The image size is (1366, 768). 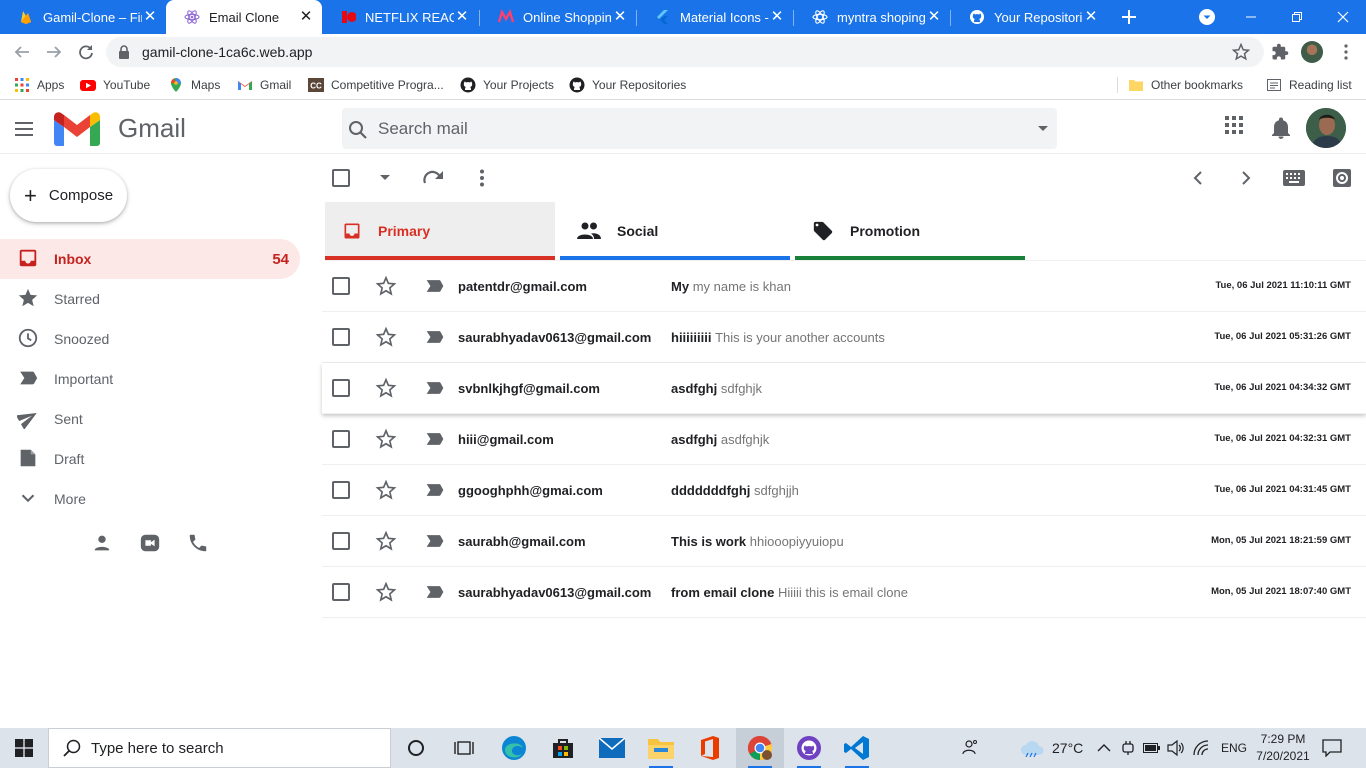 What do you see at coordinates (115, 85) in the screenshot?
I see `bookmark-youtube: YouTube` at bounding box center [115, 85].